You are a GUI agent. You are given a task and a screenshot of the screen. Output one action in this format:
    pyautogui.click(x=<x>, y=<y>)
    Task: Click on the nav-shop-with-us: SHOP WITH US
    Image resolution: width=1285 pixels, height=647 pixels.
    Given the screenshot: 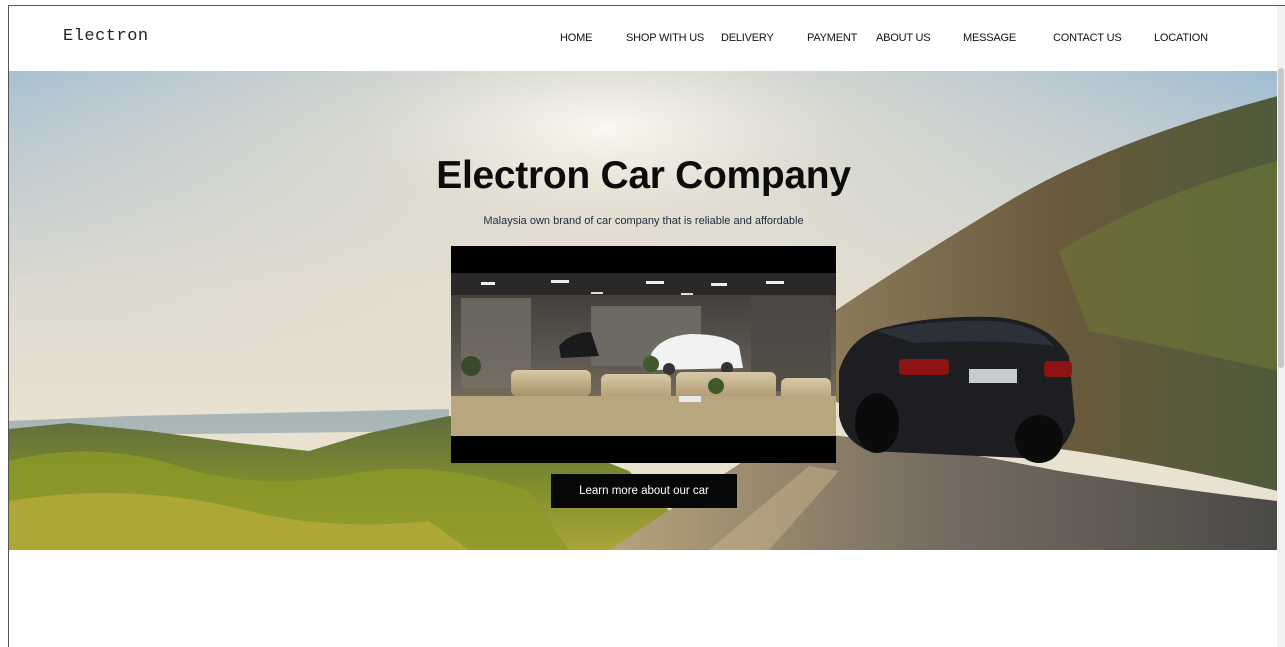 What is the action you would take?
    pyautogui.click(x=665, y=38)
    